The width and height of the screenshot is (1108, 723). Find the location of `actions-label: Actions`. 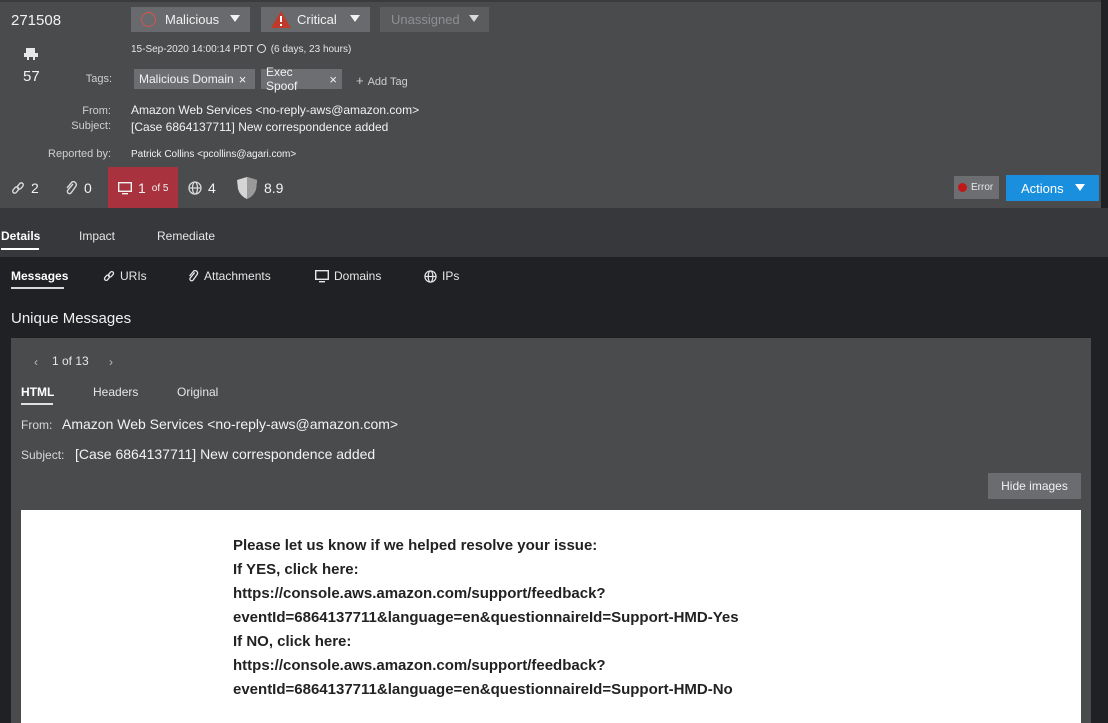

actions-label: Actions is located at coordinates (1042, 188).